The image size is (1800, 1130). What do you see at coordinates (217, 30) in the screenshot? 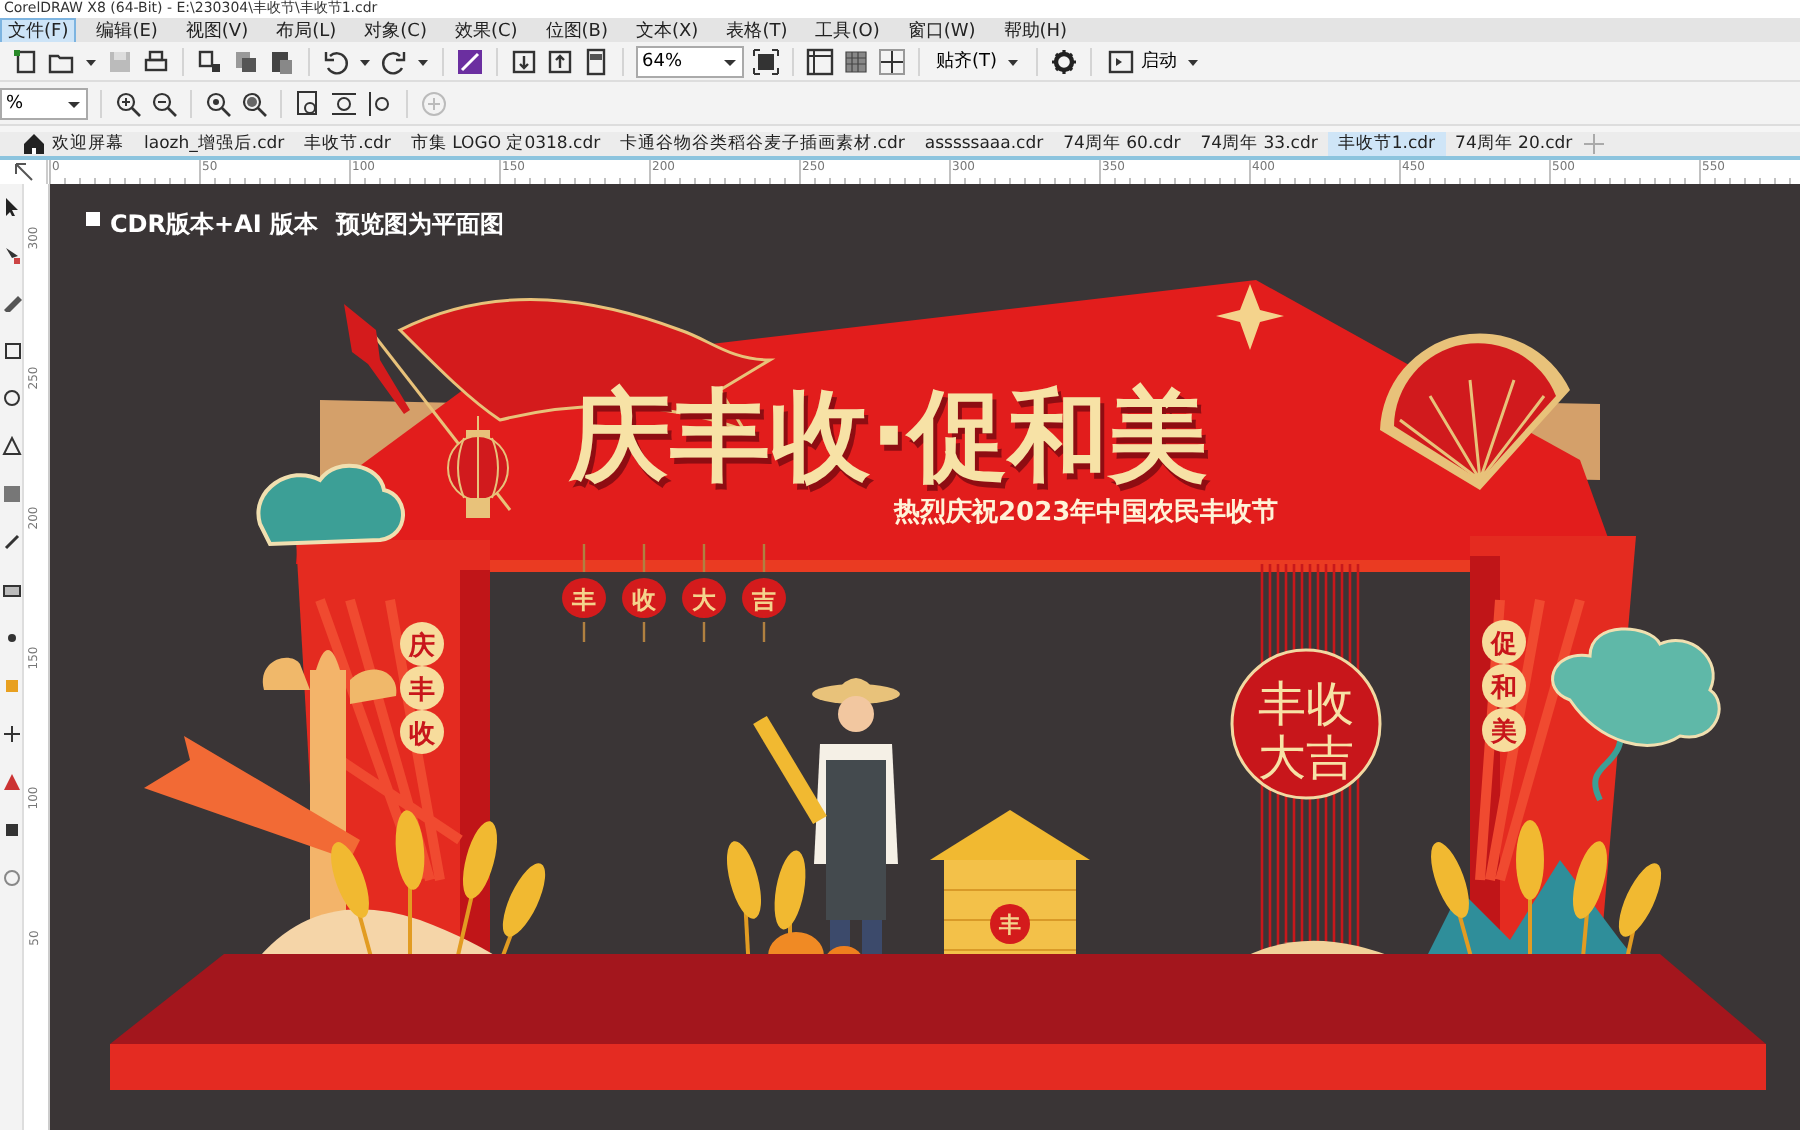
I see `menu-item: 视图(V)` at bounding box center [217, 30].